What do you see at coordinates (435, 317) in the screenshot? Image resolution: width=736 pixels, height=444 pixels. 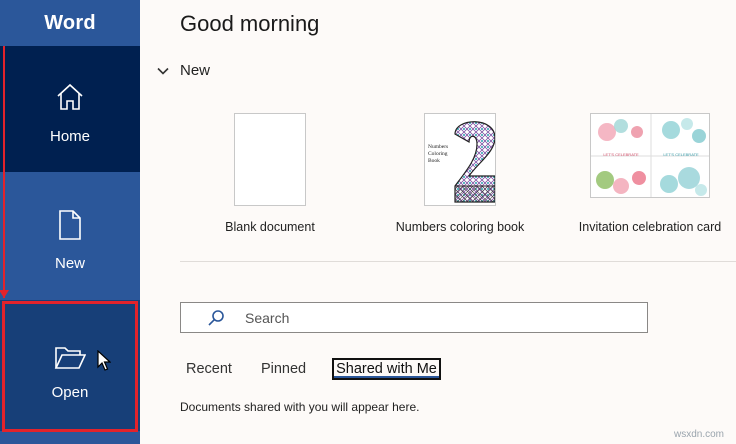 I see `search-input` at bounding box center [435, 317].